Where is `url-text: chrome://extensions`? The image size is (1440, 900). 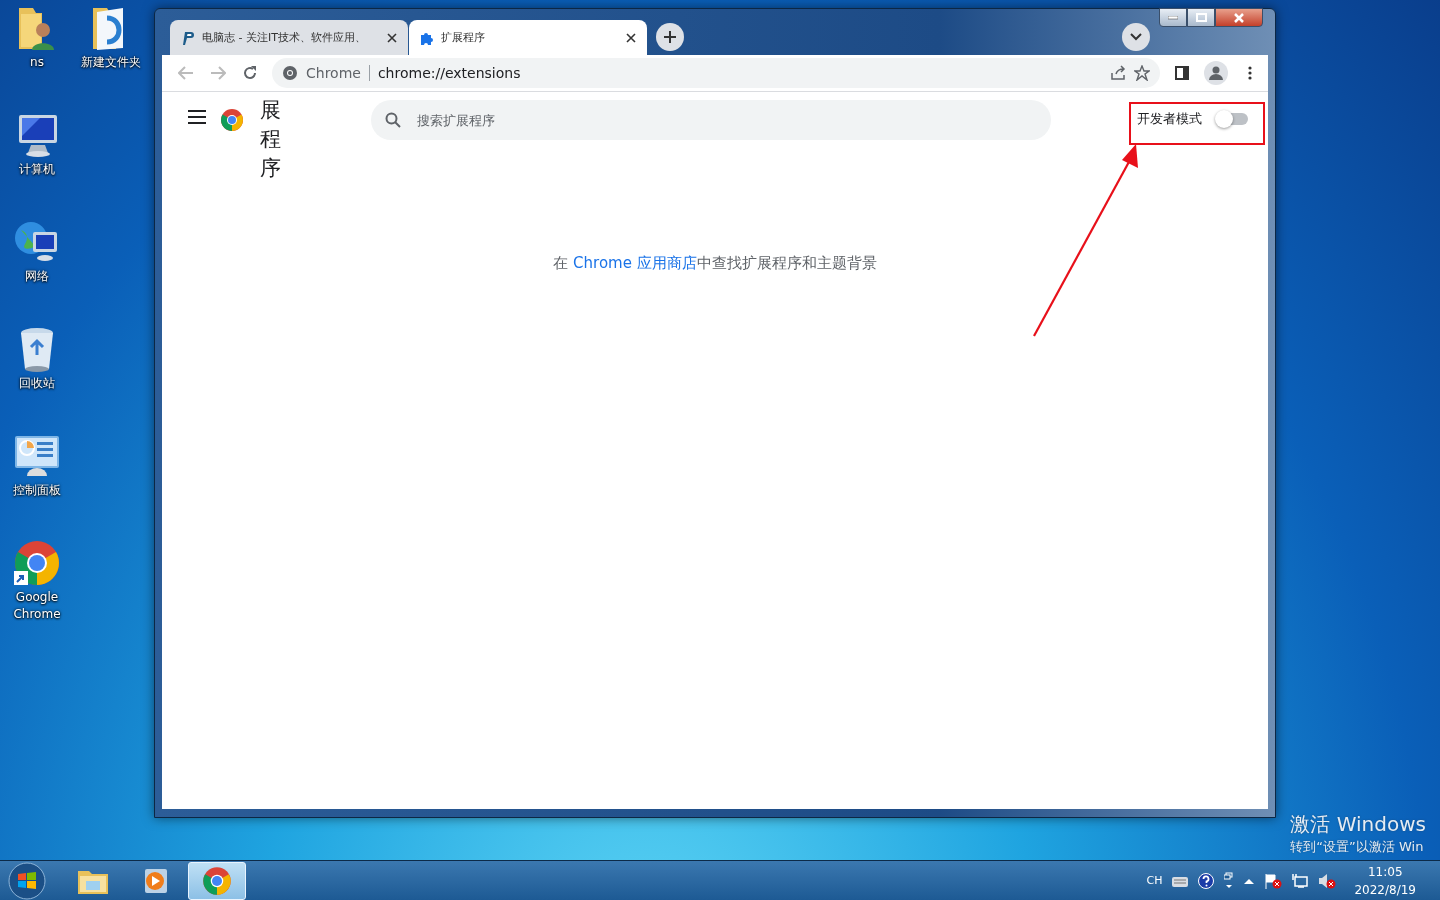 url-text: chrome://extensions is located at coordinates (449, 73).